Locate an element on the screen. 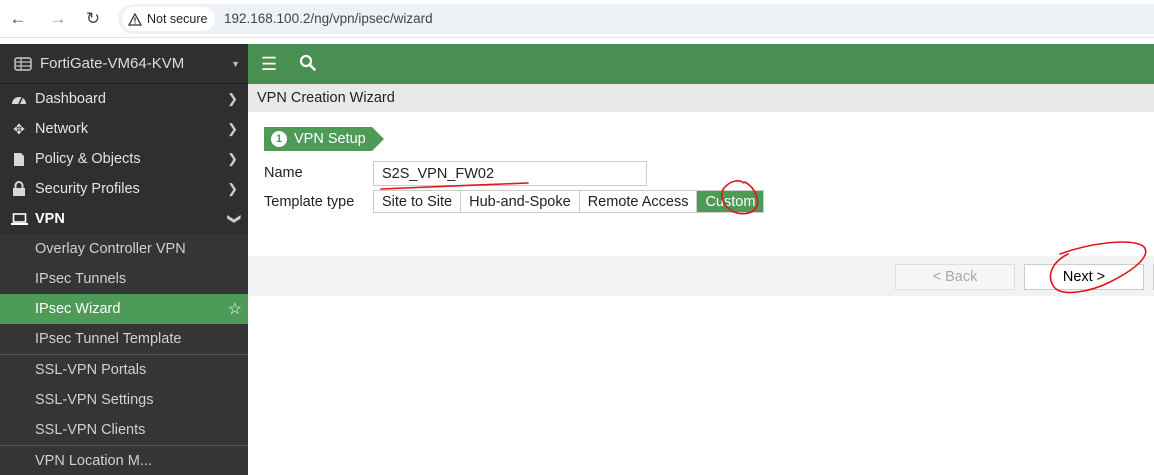 The image size is (1154, 475). sidebar-subitem-label: SSL-VPN Clients is located at coordinates (90, 430).